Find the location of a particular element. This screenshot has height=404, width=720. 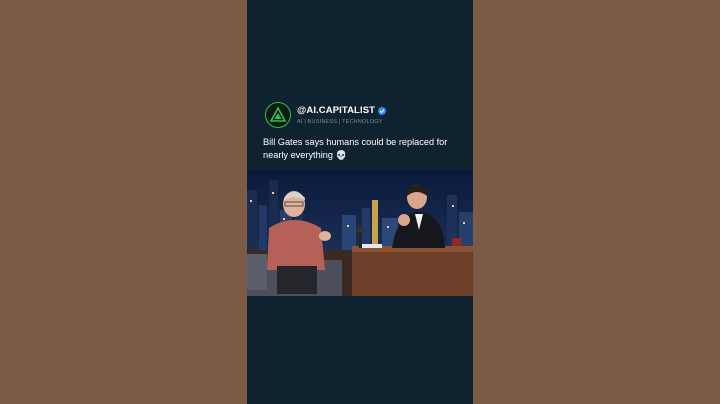

channel-tagline: AI | BUSINESS | TECHNOLOGY is located at coordinates (340, 122).